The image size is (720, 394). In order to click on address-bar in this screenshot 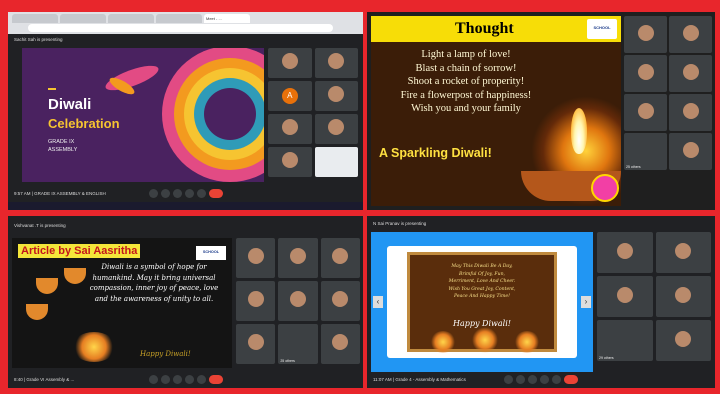, I will do `click(180, 28)`.